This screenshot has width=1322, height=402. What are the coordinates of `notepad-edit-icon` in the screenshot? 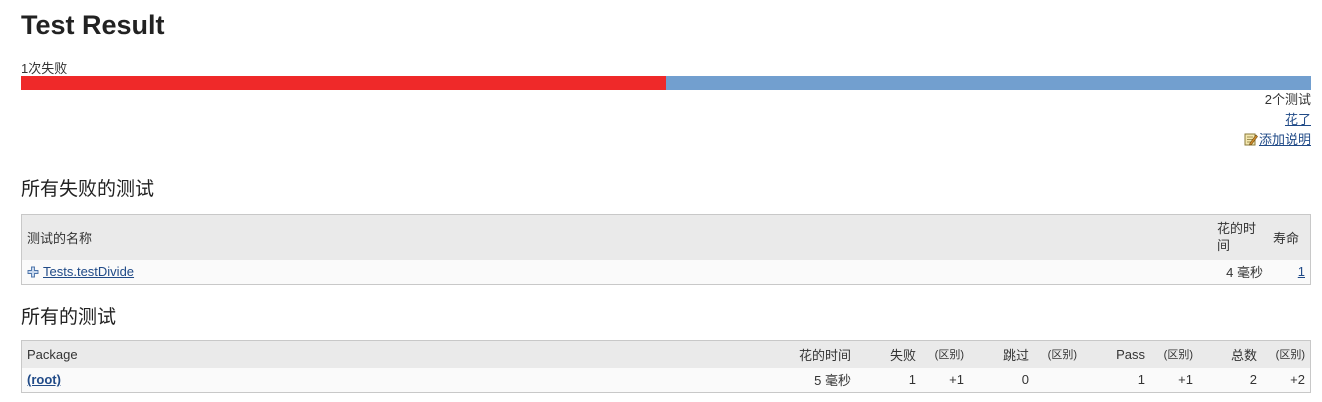 It's located at (1251, 139).